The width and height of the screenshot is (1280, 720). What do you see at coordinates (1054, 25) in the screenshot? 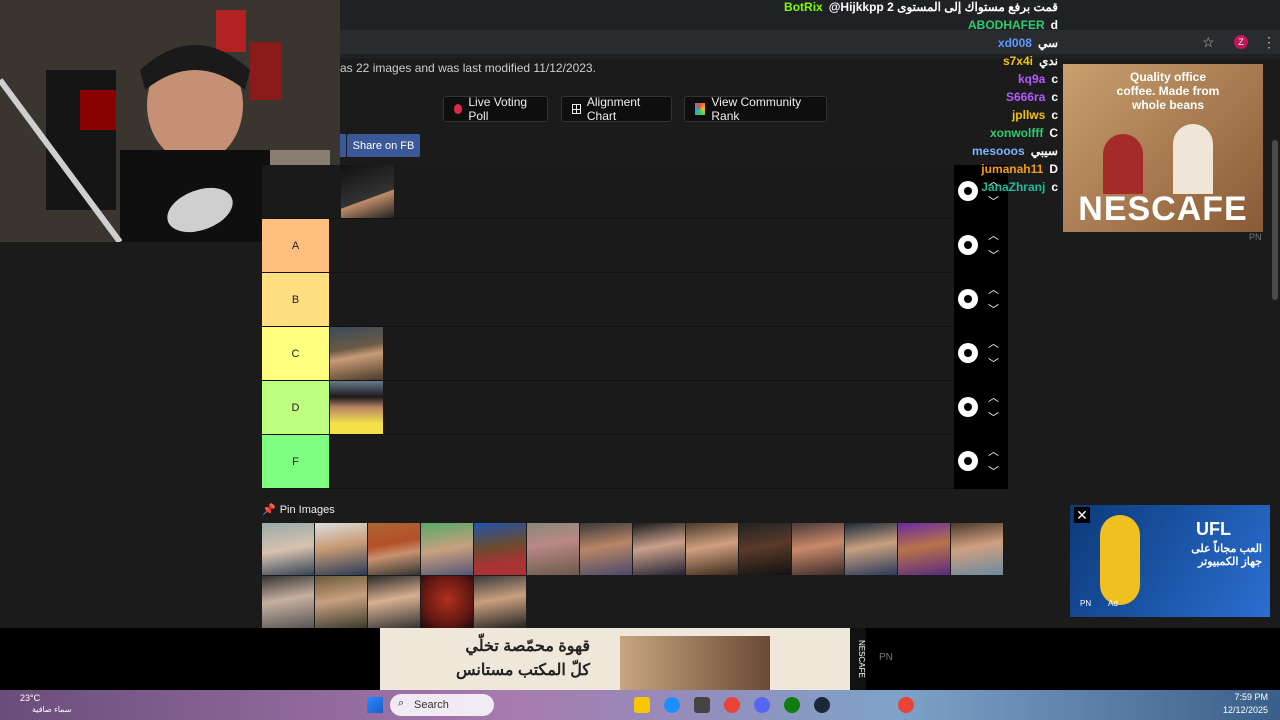
I see `chat-text: d` at bounding box center [1054, 25].